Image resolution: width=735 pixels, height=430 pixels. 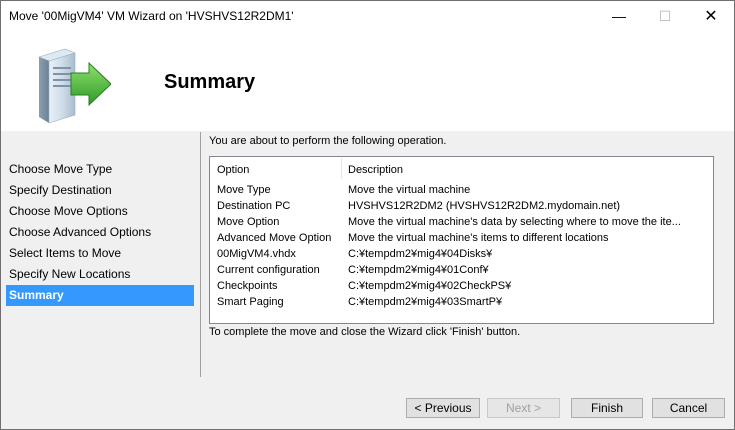 I want to click on server-move-icon, so click(x=74, y=86).